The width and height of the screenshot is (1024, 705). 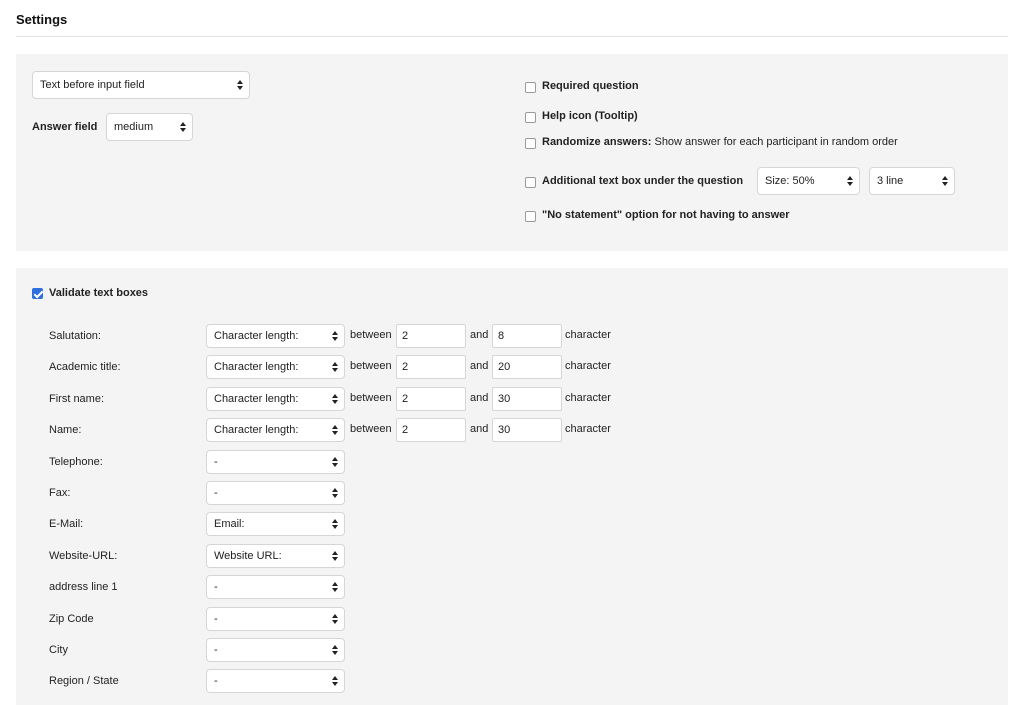 What do you see at coordinates (134, 127) in the screenshot?
I see `answer-field-value: medium` at bounding box center [134, 127].